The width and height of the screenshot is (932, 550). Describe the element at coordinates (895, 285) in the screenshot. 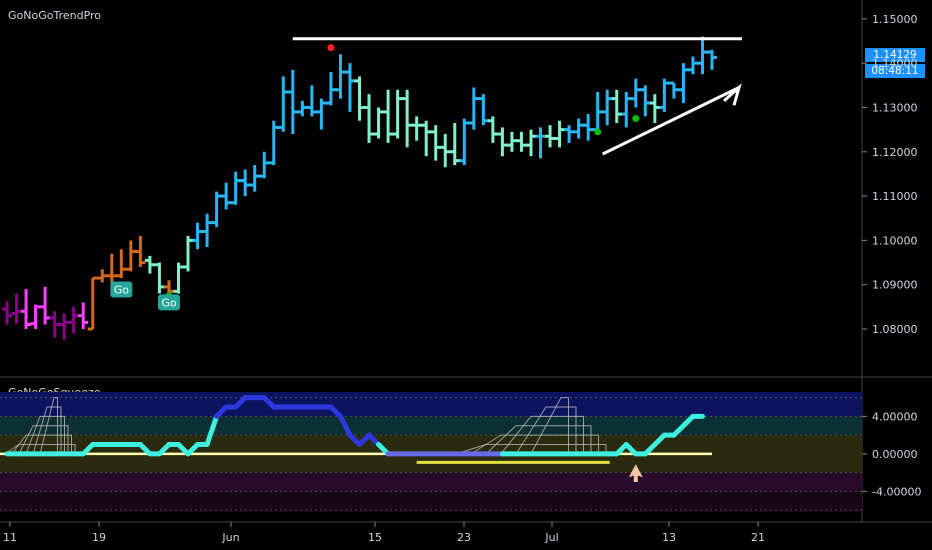

I see `price-tick-label: 1.09000` at that location.